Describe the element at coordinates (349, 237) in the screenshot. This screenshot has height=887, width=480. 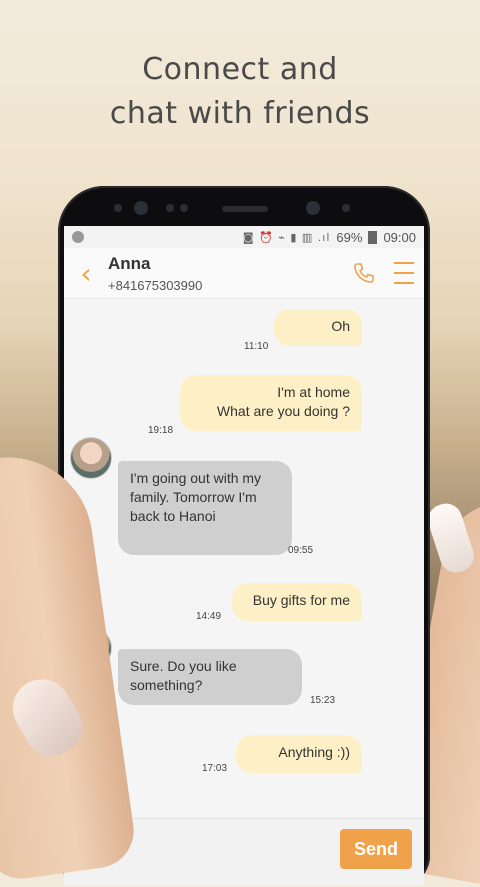
I see `battery-level: 69%` at that location.